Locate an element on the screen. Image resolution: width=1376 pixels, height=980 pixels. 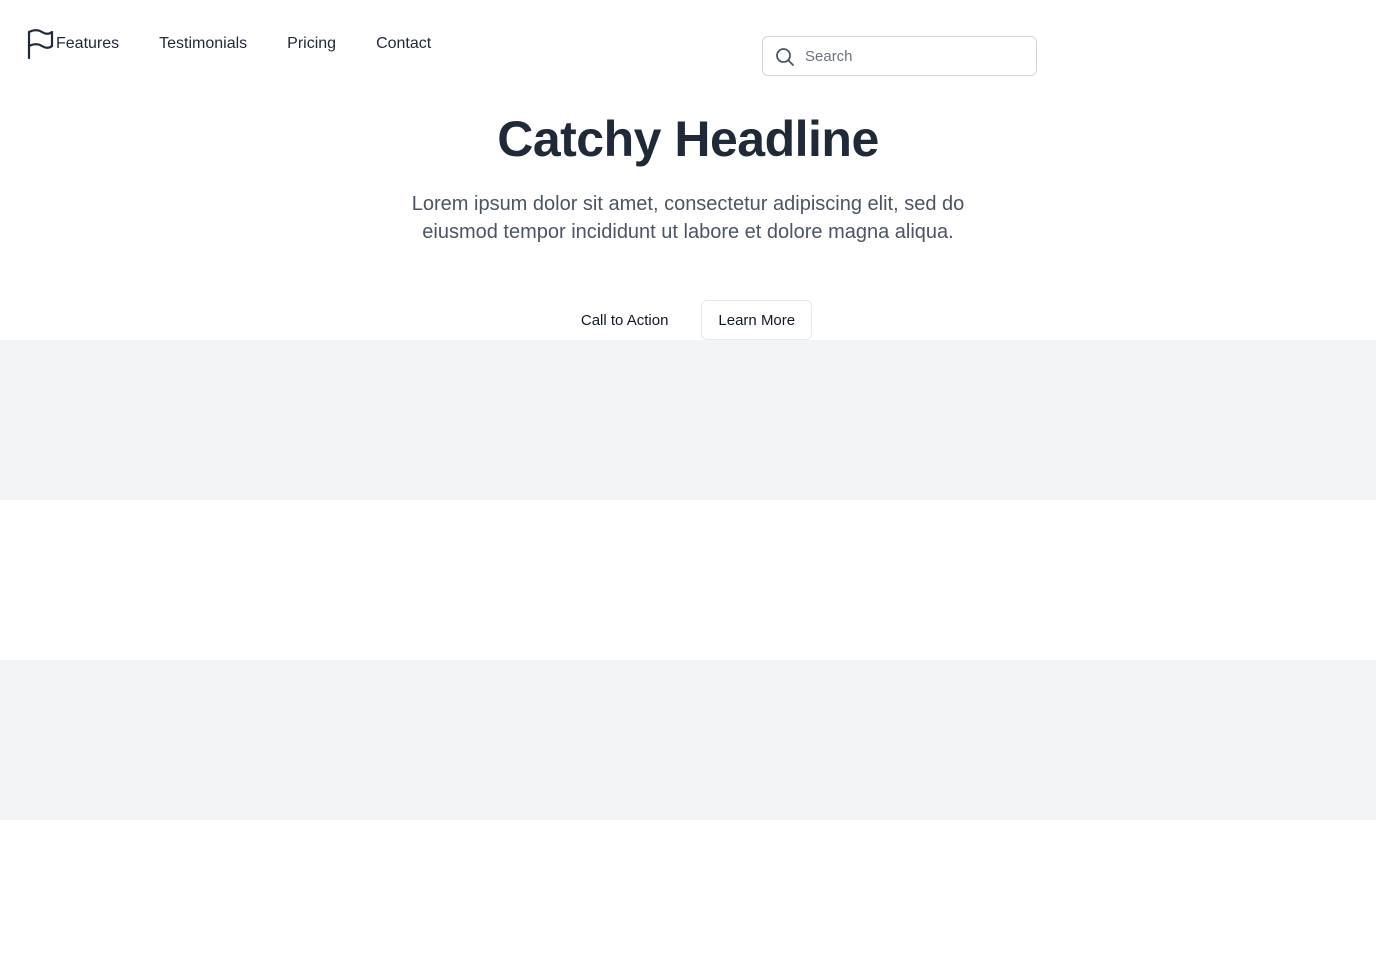
call-to-action-button: Call to Action is located at coordinates (624, 320).